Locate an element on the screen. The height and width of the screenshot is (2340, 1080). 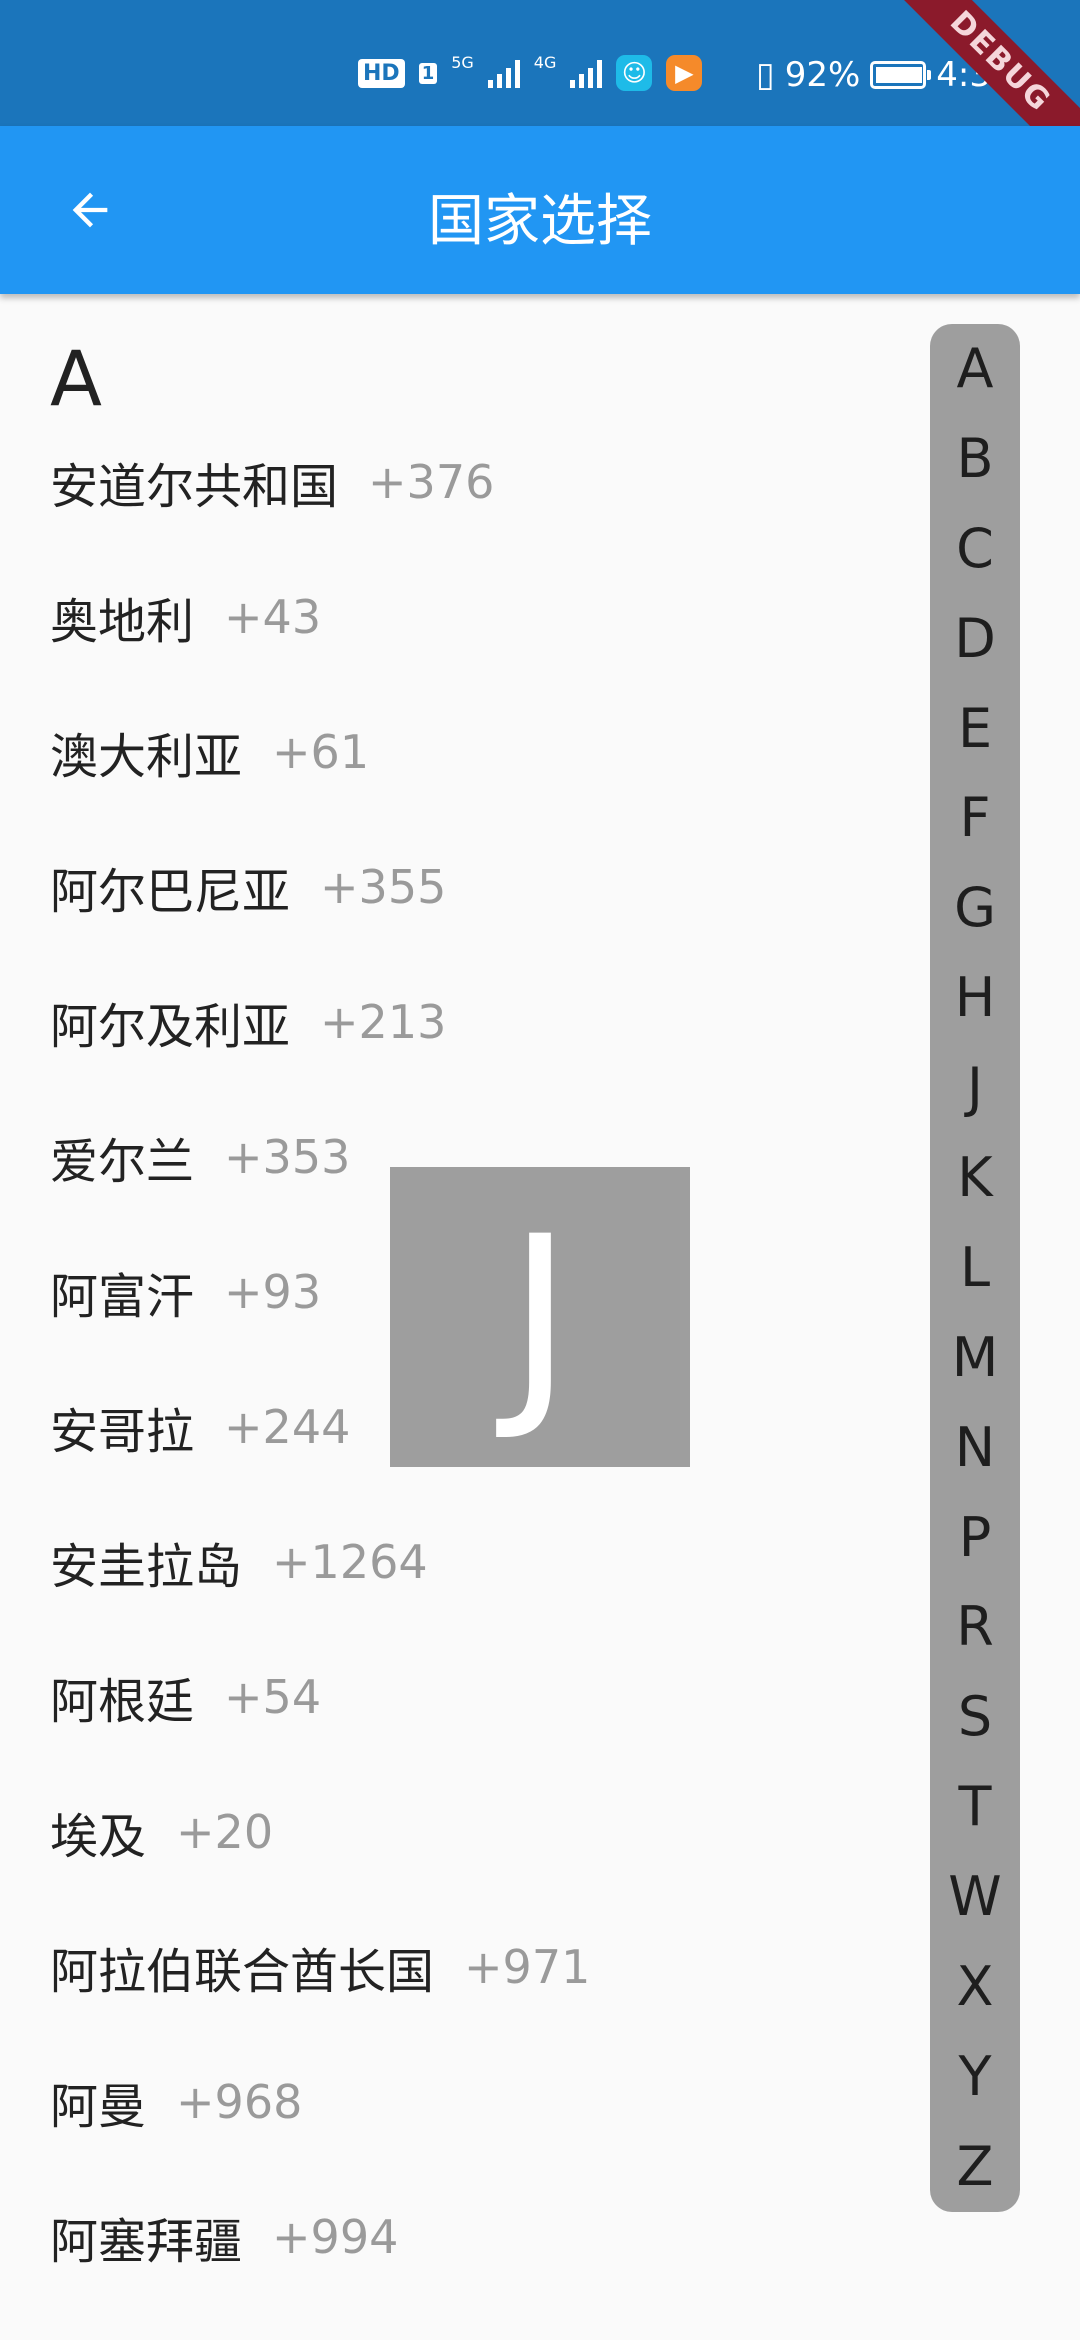
dial-code: +213 is located at coordinates (383, 1021).